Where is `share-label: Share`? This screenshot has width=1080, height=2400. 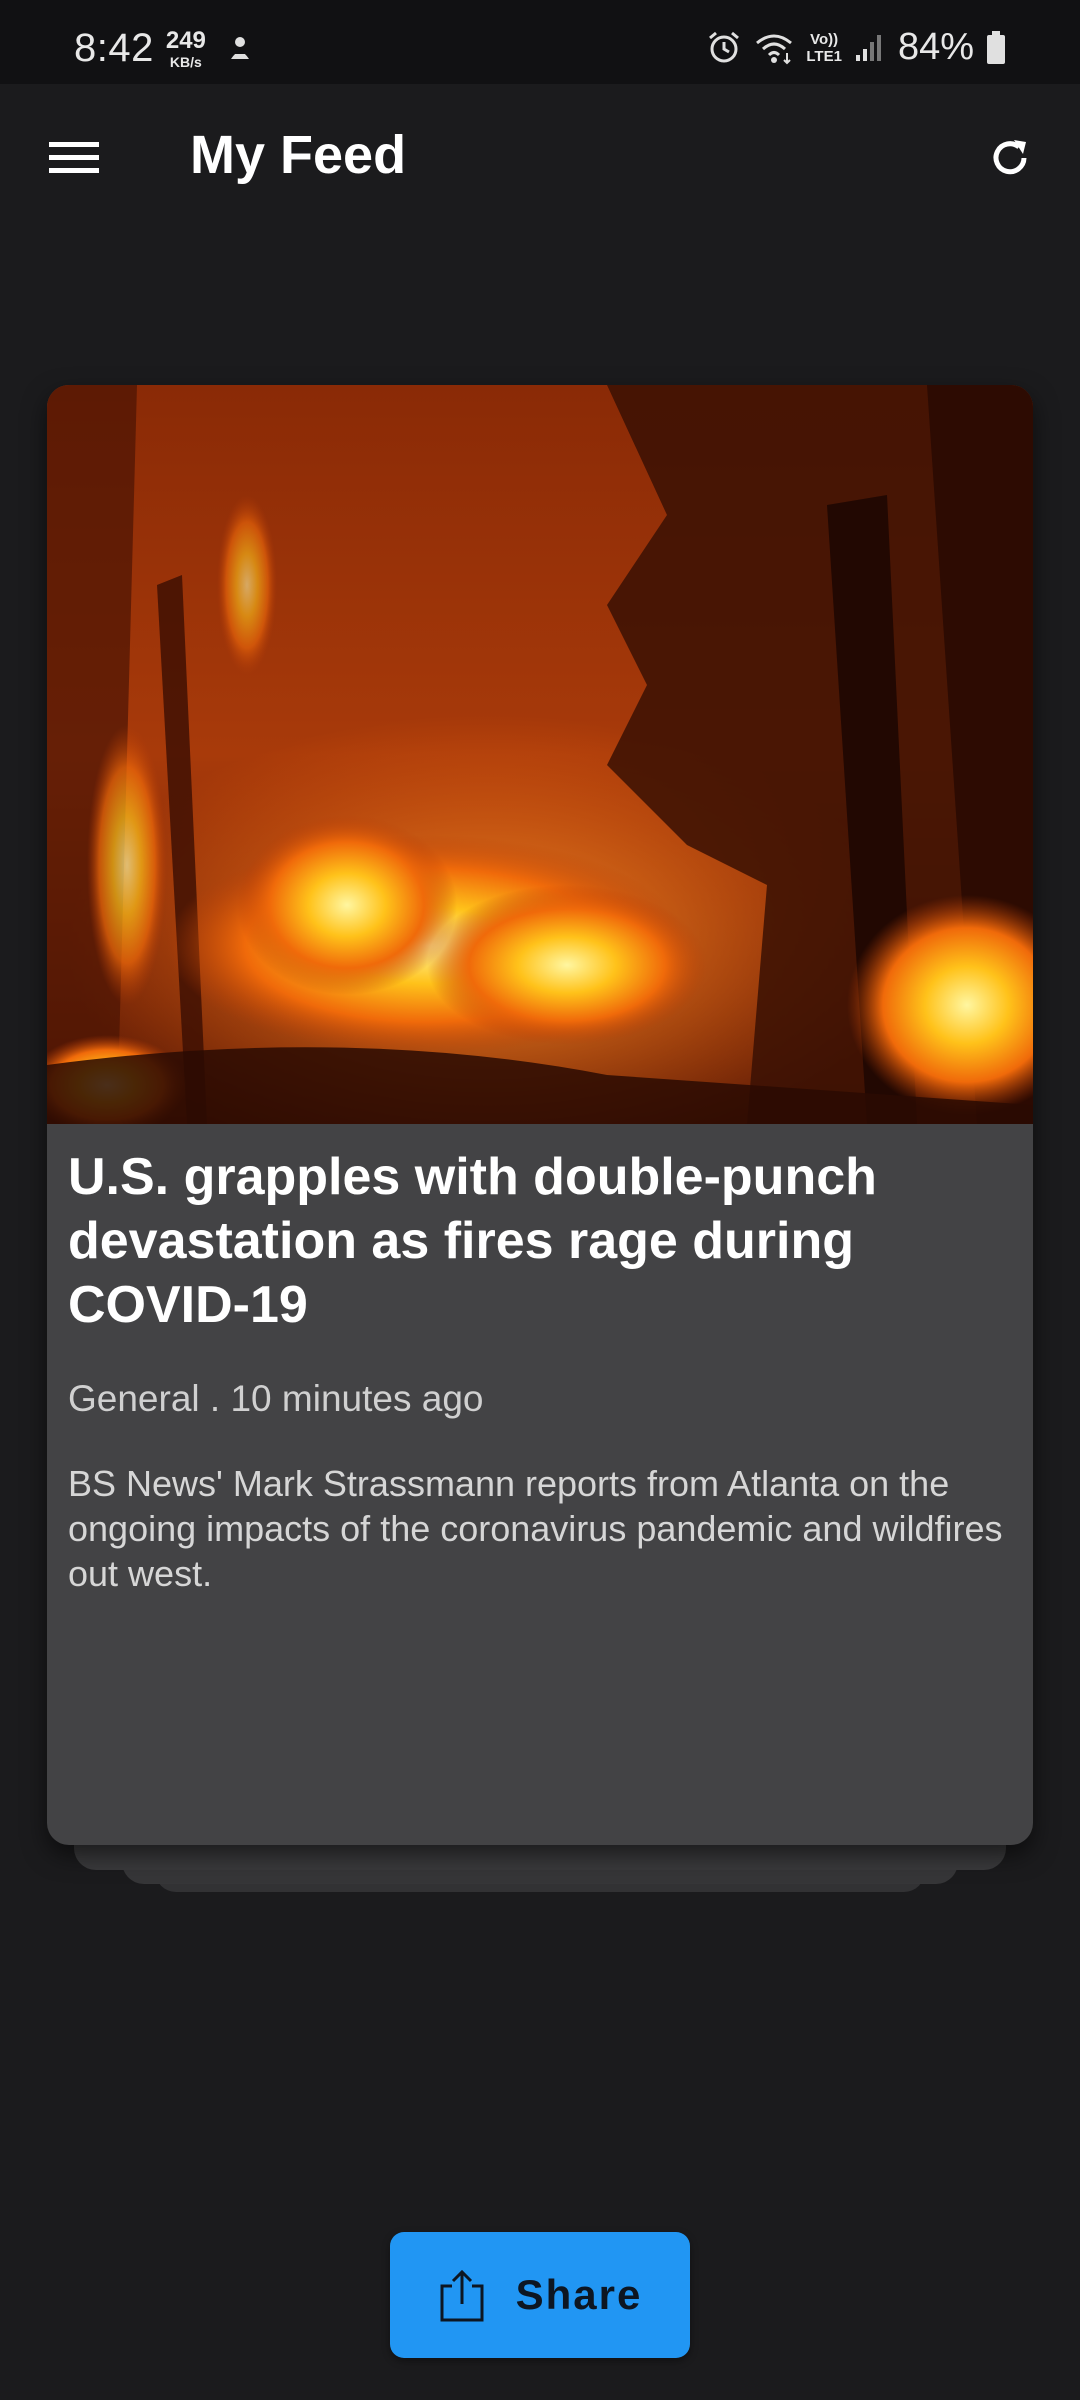
share-label: Share is located at coordinates (579, 2294).